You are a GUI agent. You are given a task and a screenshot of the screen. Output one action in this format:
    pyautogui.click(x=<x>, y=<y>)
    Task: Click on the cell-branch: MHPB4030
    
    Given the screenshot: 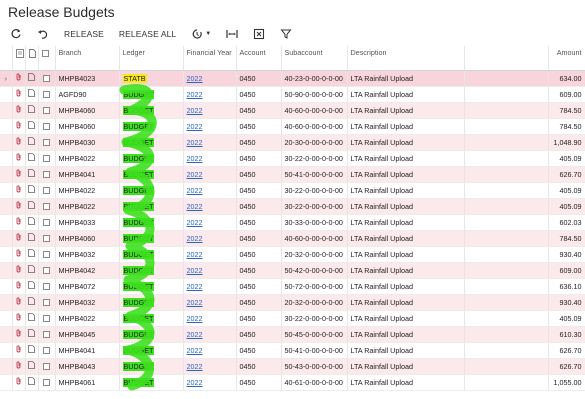 What is the action you would take?
    pyautogui.click(x=87, y=142)
    